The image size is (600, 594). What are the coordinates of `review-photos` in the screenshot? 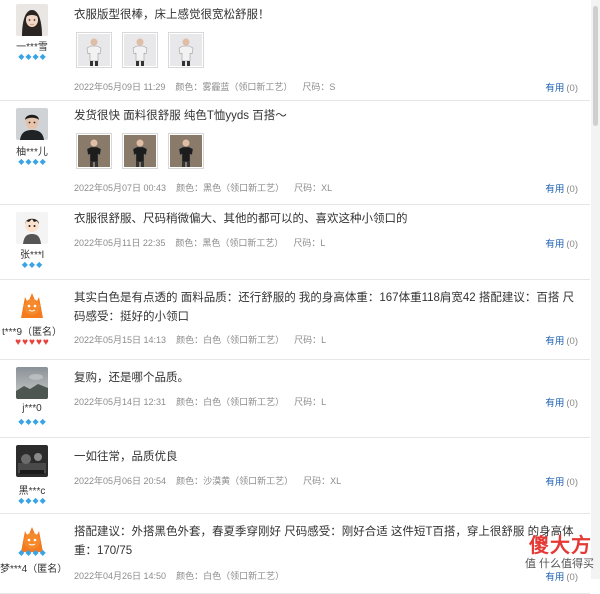 It's located at (145, 50).